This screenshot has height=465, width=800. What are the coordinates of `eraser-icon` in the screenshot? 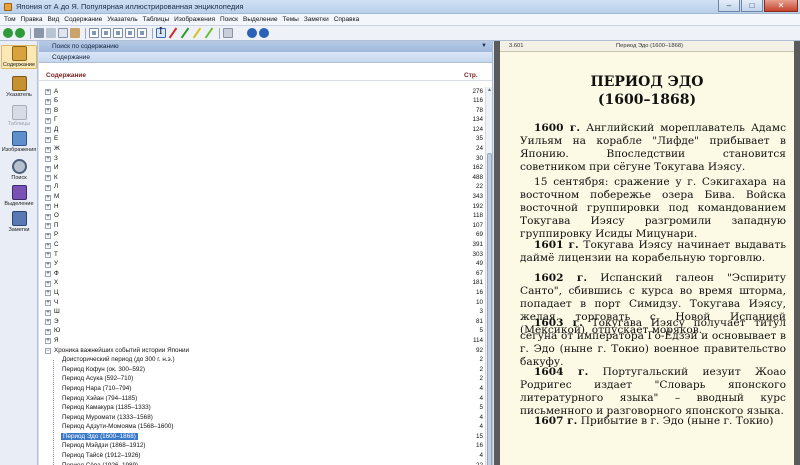 It's located at (228, 33).